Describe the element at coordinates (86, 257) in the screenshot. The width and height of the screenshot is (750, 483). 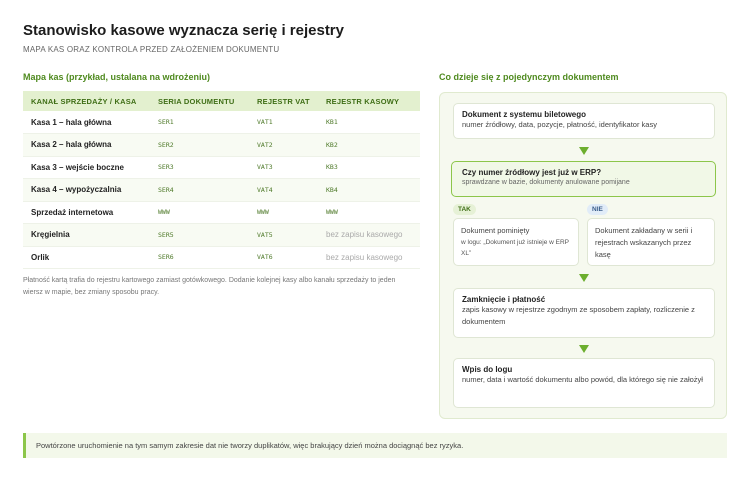
I see `cell-kanal: Orlik` at that location.